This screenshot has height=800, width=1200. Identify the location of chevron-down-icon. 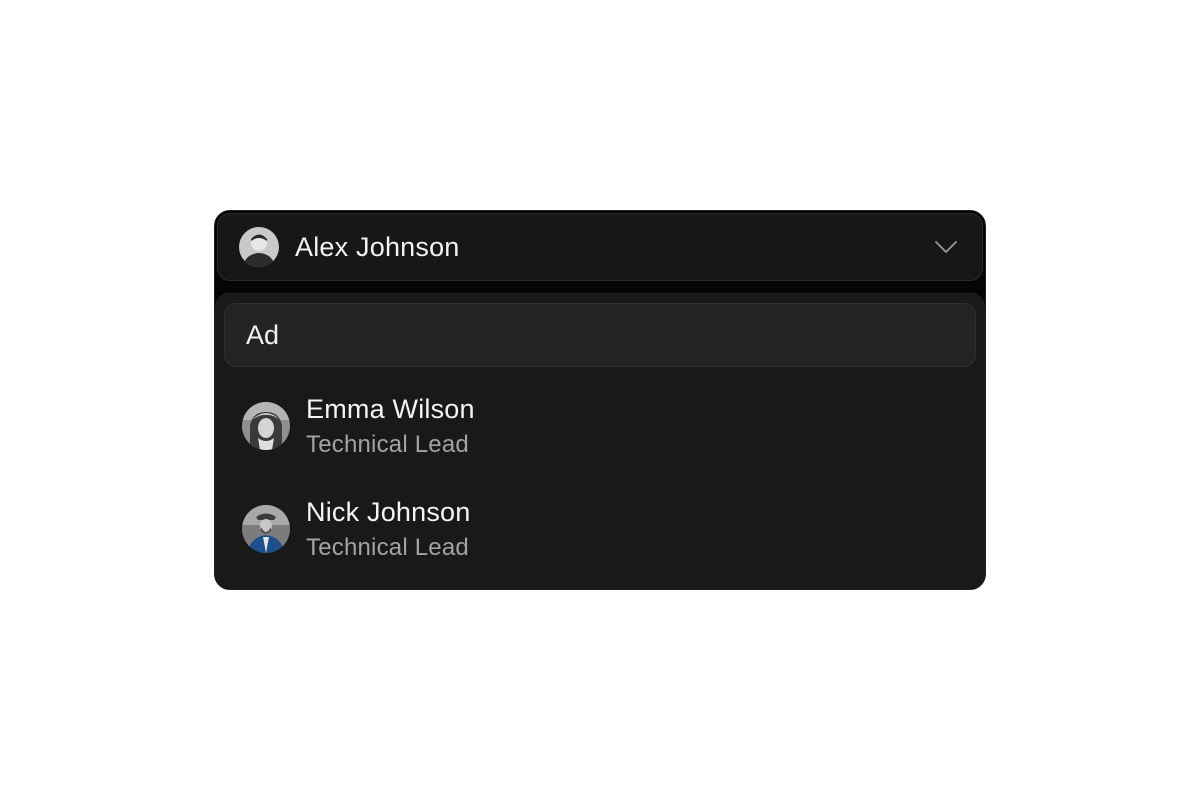
(946, 247).